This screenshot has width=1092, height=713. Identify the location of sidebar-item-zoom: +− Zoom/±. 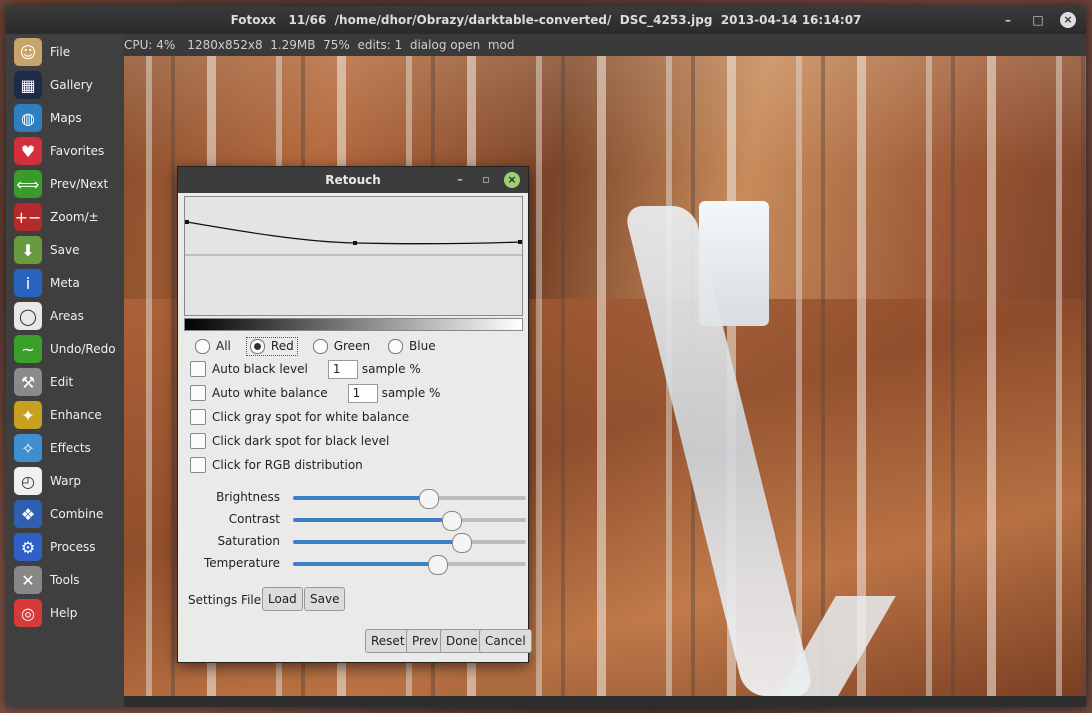
(68, 217).